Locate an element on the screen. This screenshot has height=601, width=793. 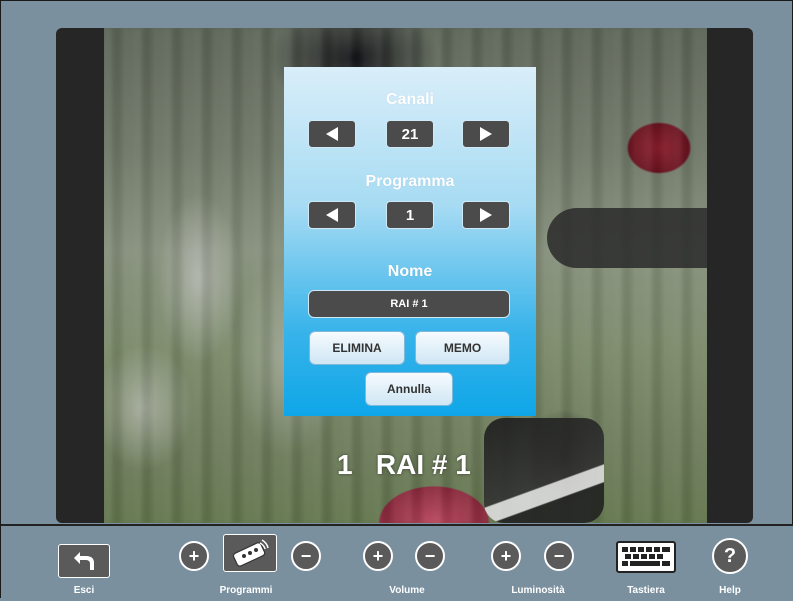
programma-label: Programma is located at coordinates (410, 181).